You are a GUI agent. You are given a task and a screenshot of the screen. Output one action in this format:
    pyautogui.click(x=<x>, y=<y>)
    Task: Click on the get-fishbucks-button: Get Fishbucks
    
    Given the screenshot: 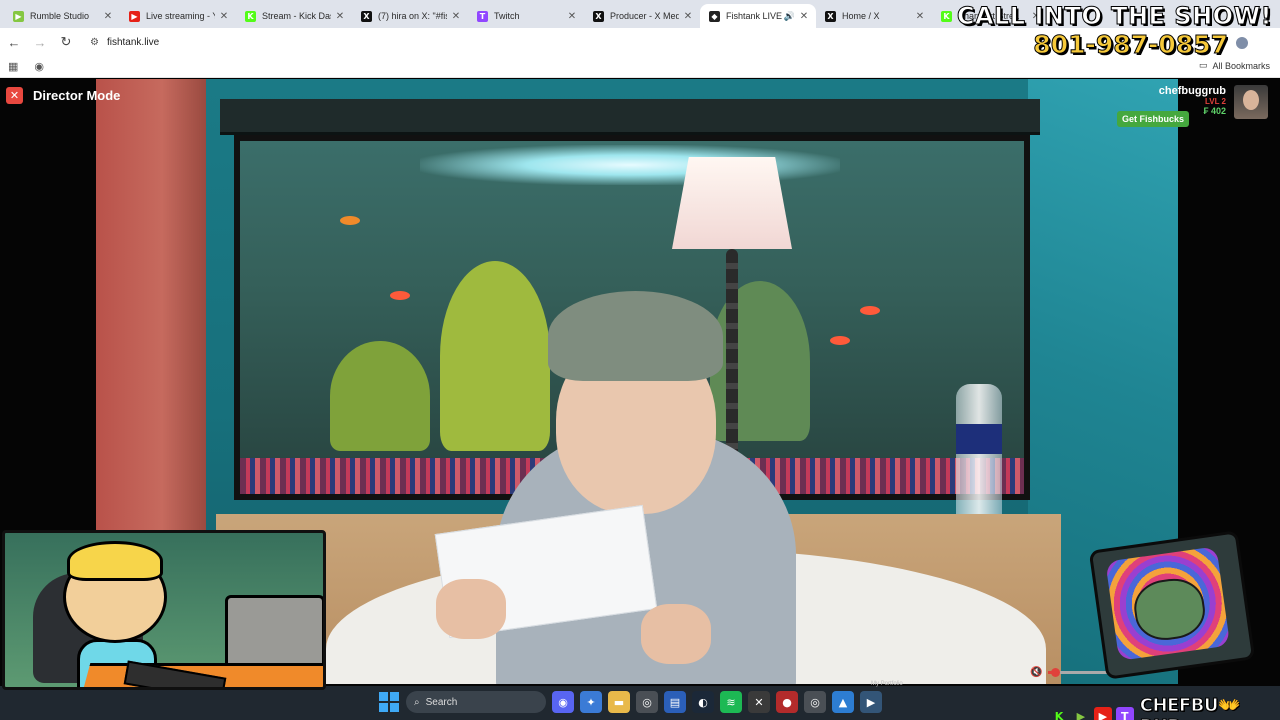 What is the action you would take?
    pyautogui.click(x=1153, y=119)
    